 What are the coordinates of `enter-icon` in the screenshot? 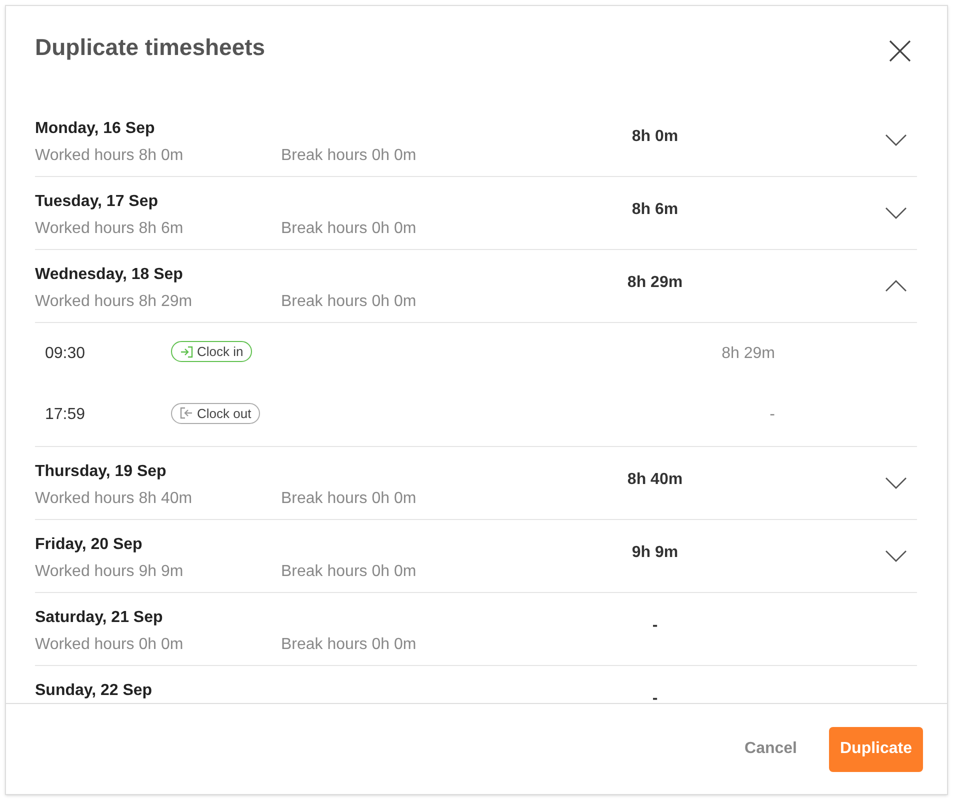 It's located at (186, 352).